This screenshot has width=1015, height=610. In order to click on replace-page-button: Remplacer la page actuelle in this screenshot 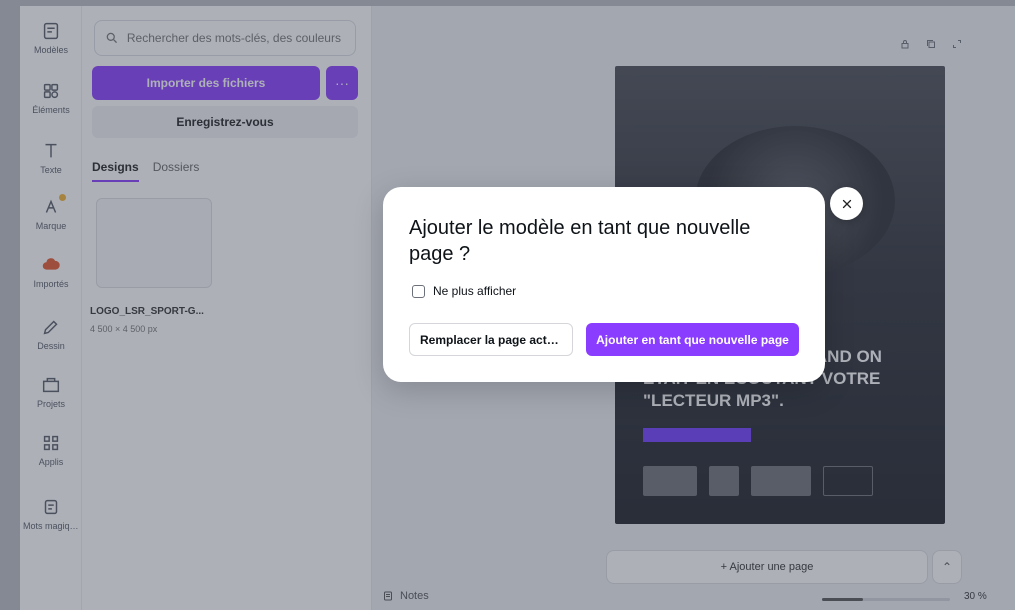, I will do `click(491, 339)`.